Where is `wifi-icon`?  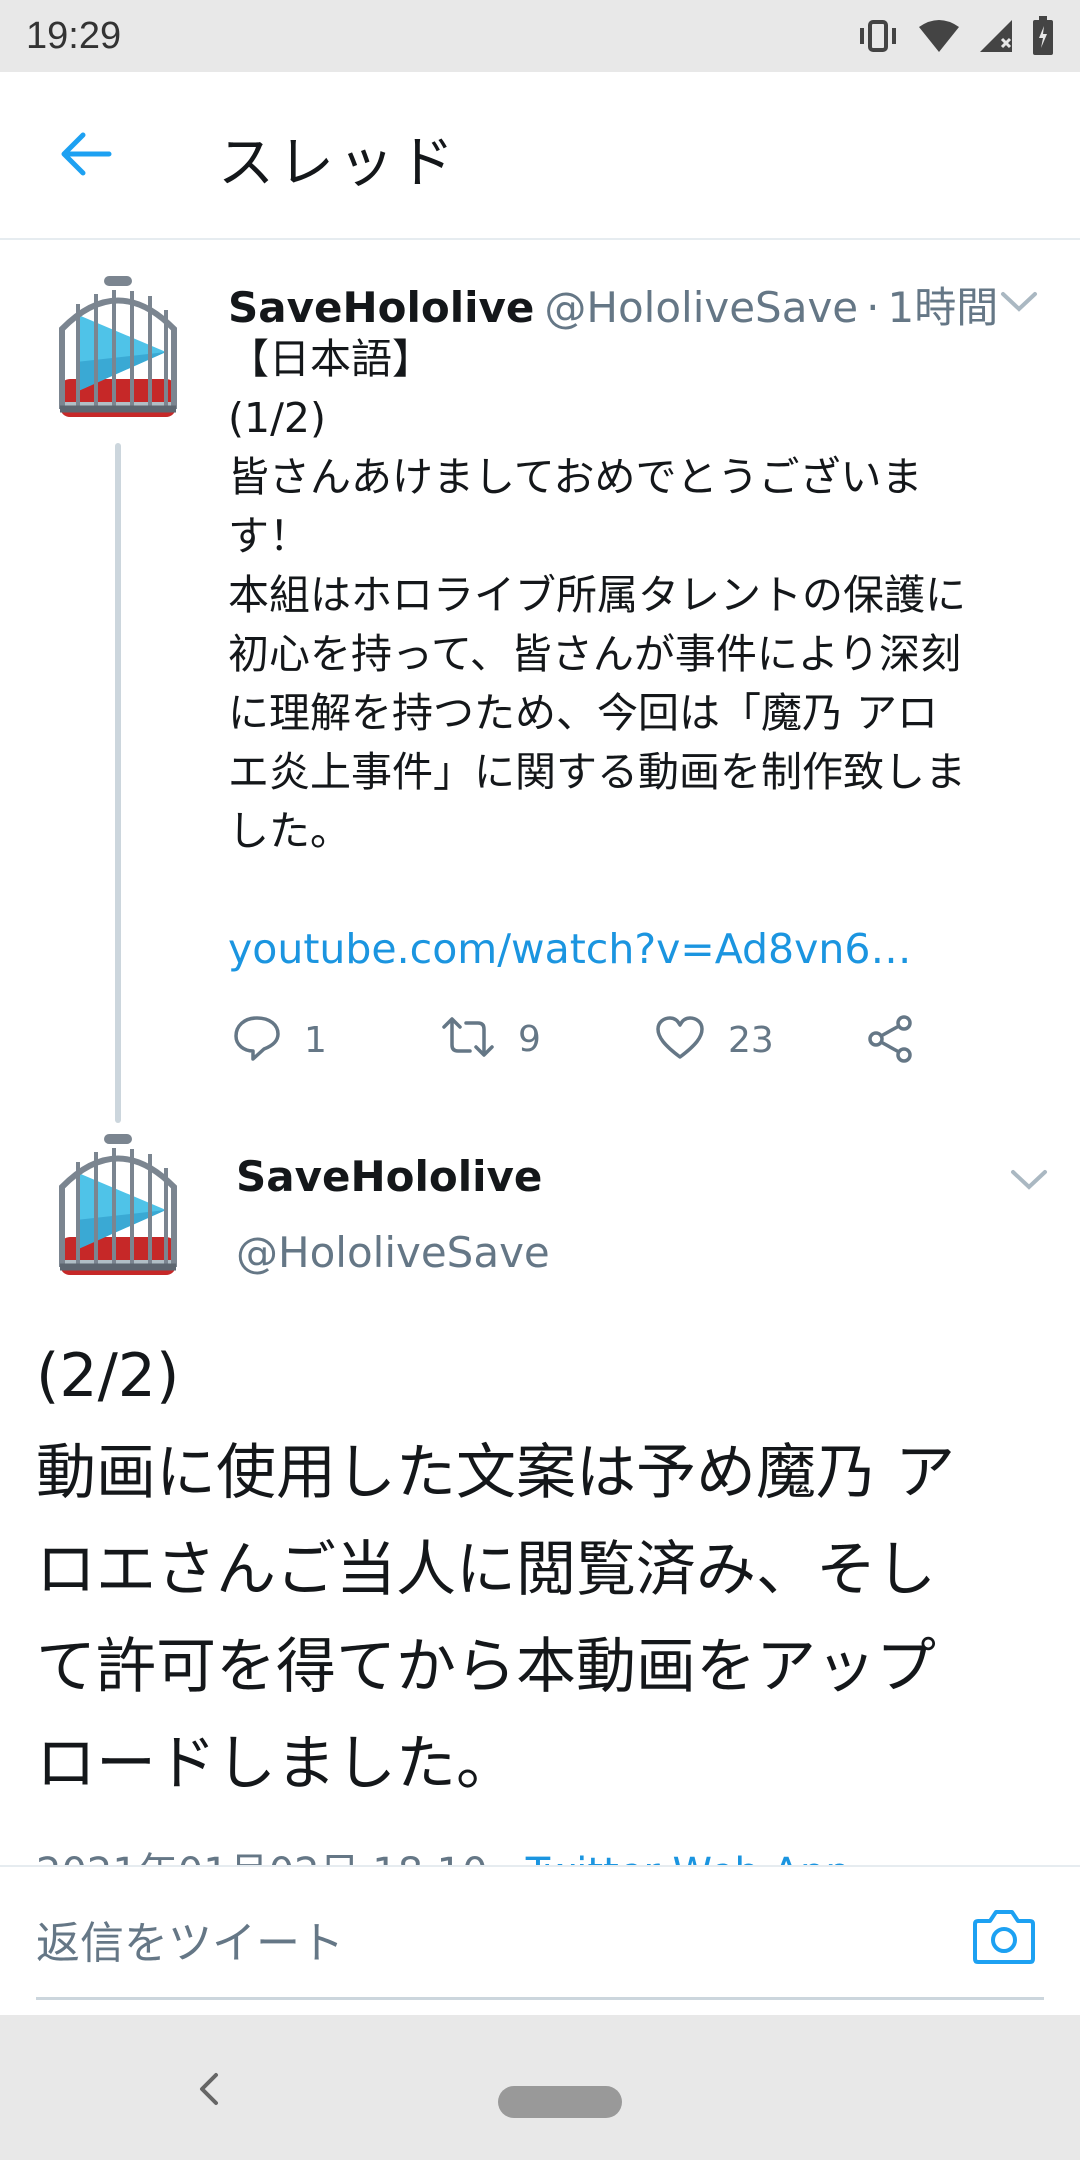
wifi-icon is located at coordinates (939, 36).